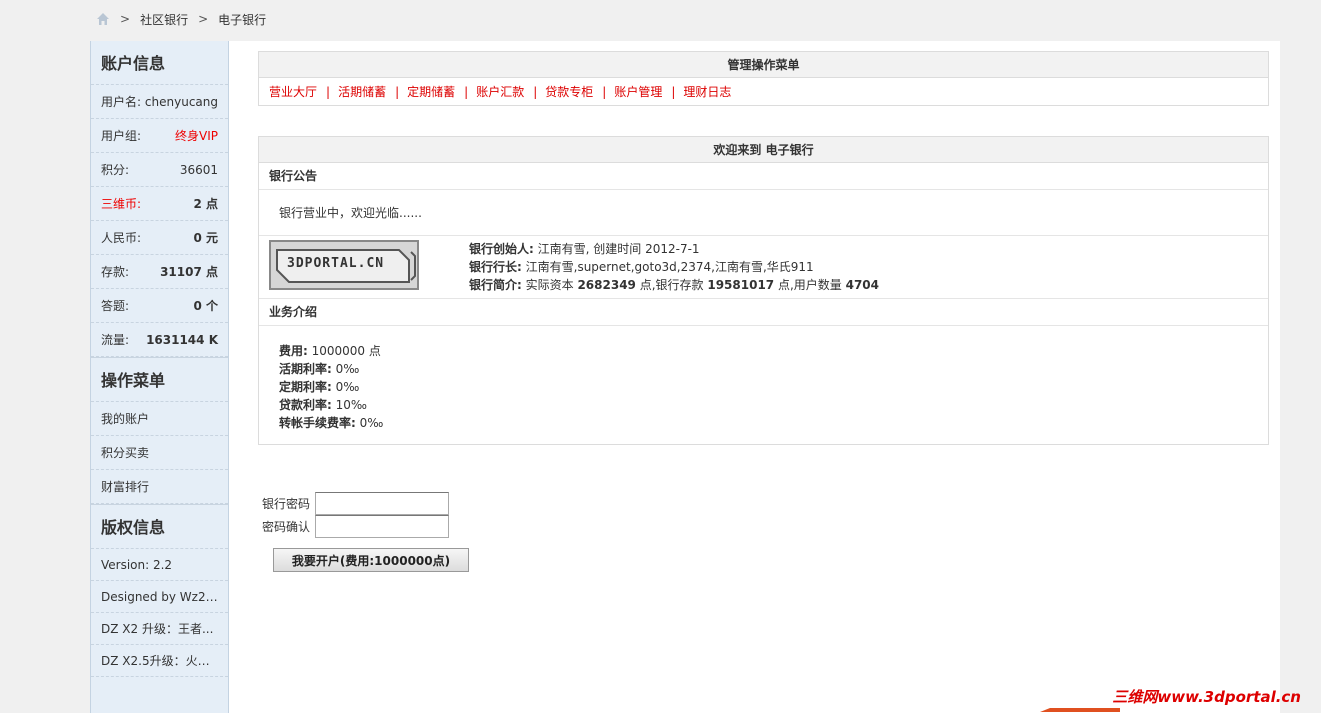 This screenshot has width=1321, height=713. Describe the element at coordinates (103, 19) in the screenshot. I see `home-icon` at that location.